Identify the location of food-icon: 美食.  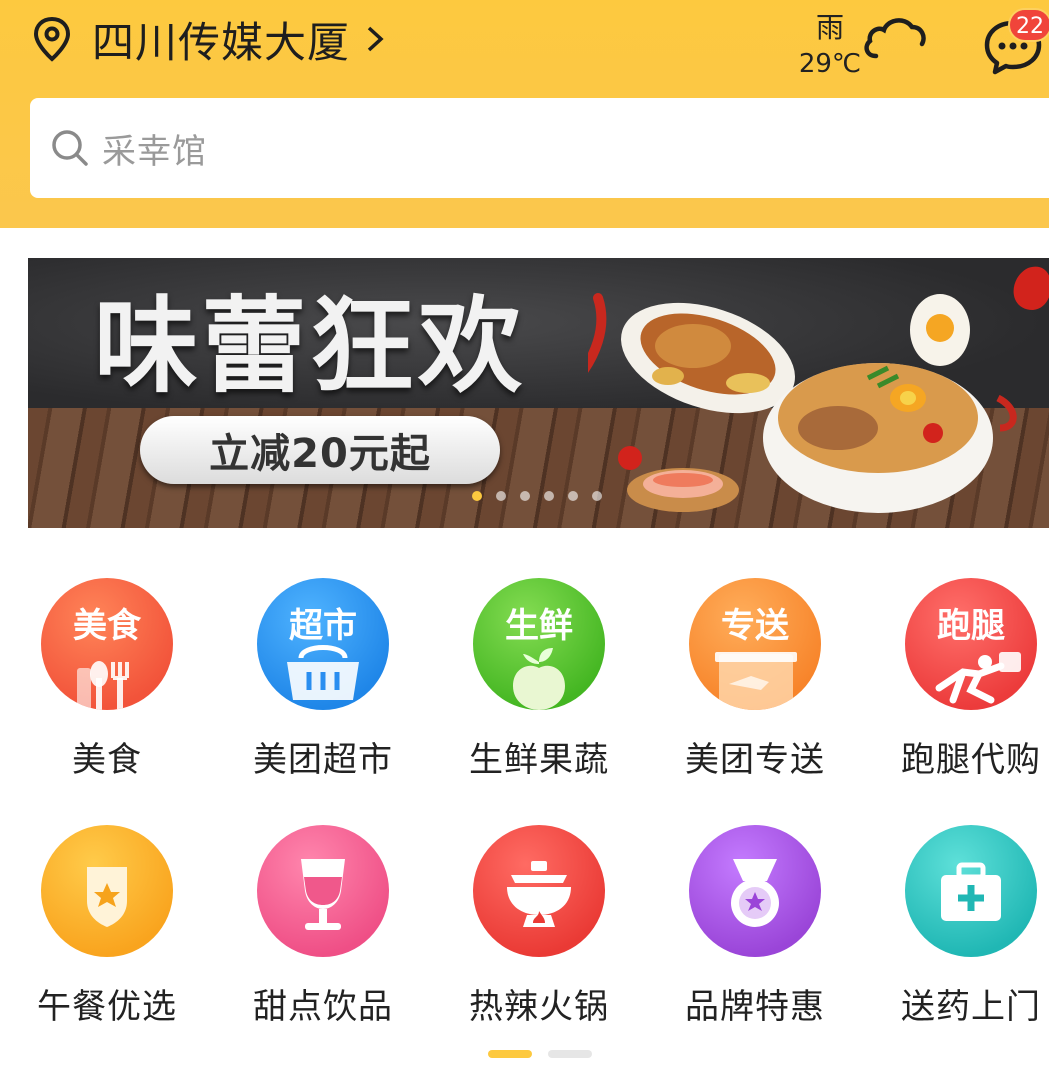
(107, 644).